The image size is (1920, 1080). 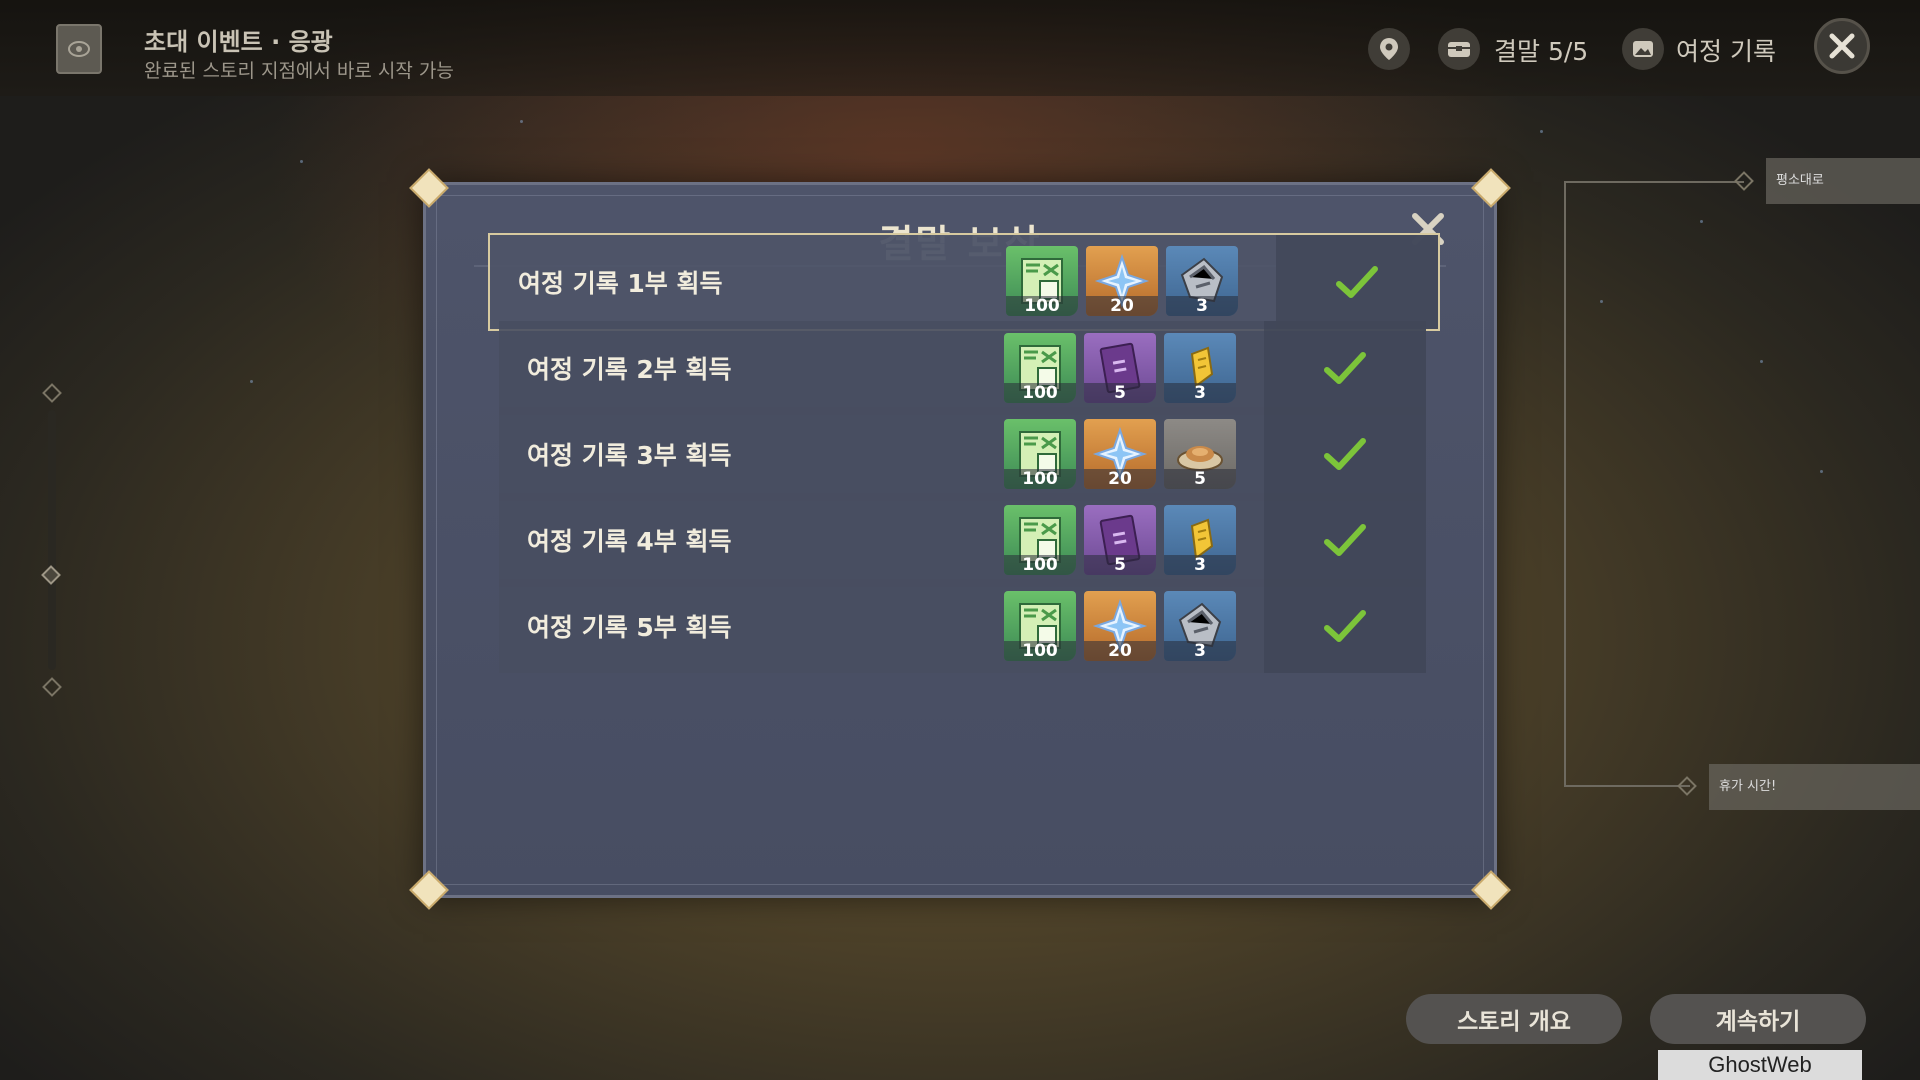 What do you see at coordinates (1541, 50) in the screenshot?
I see `endings-count: 결말 5/5` at bounding box center [1541, 50].